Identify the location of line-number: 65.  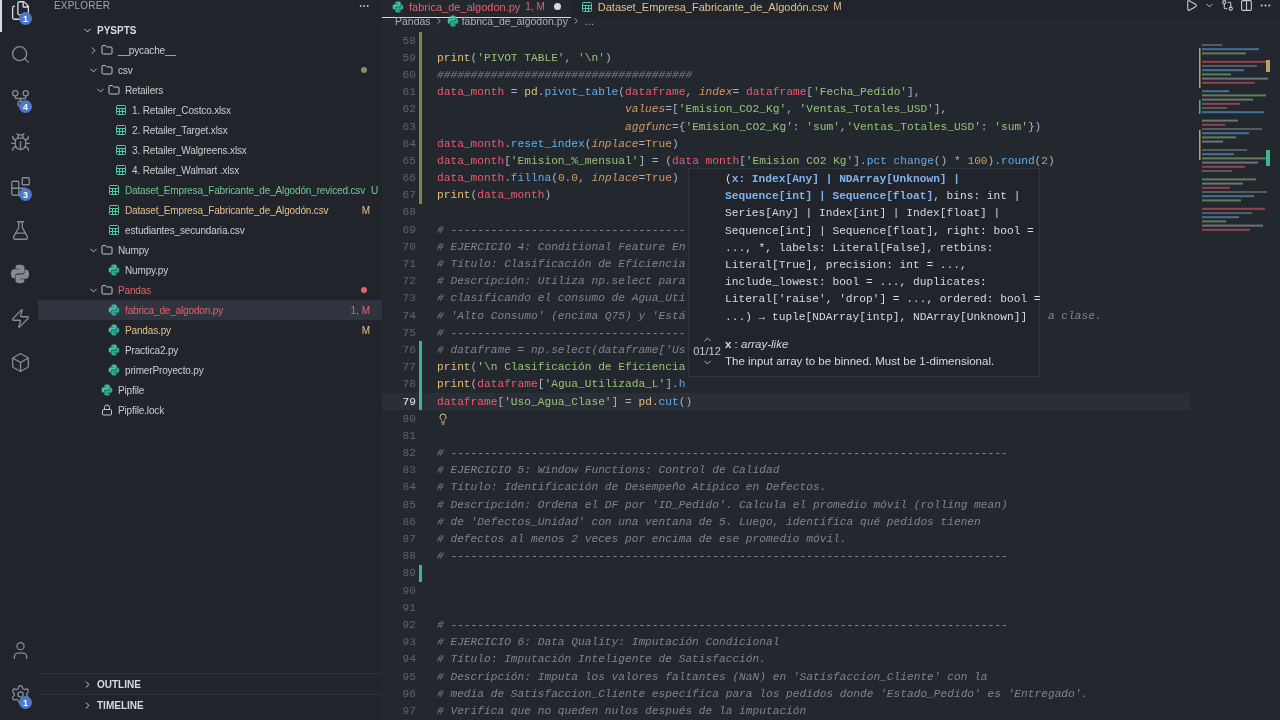
(408, 160).